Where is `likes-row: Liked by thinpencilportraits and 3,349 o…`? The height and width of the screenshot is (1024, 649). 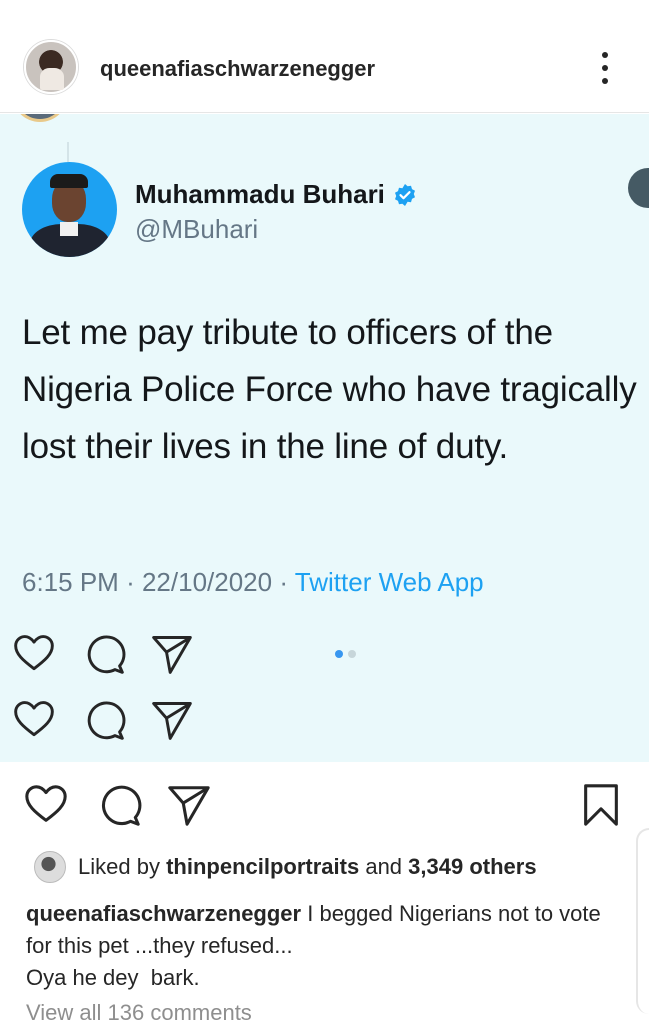 likes-row: Liked by thinpencilportraits and 3,349 o… is located at coordinates (285, 867).